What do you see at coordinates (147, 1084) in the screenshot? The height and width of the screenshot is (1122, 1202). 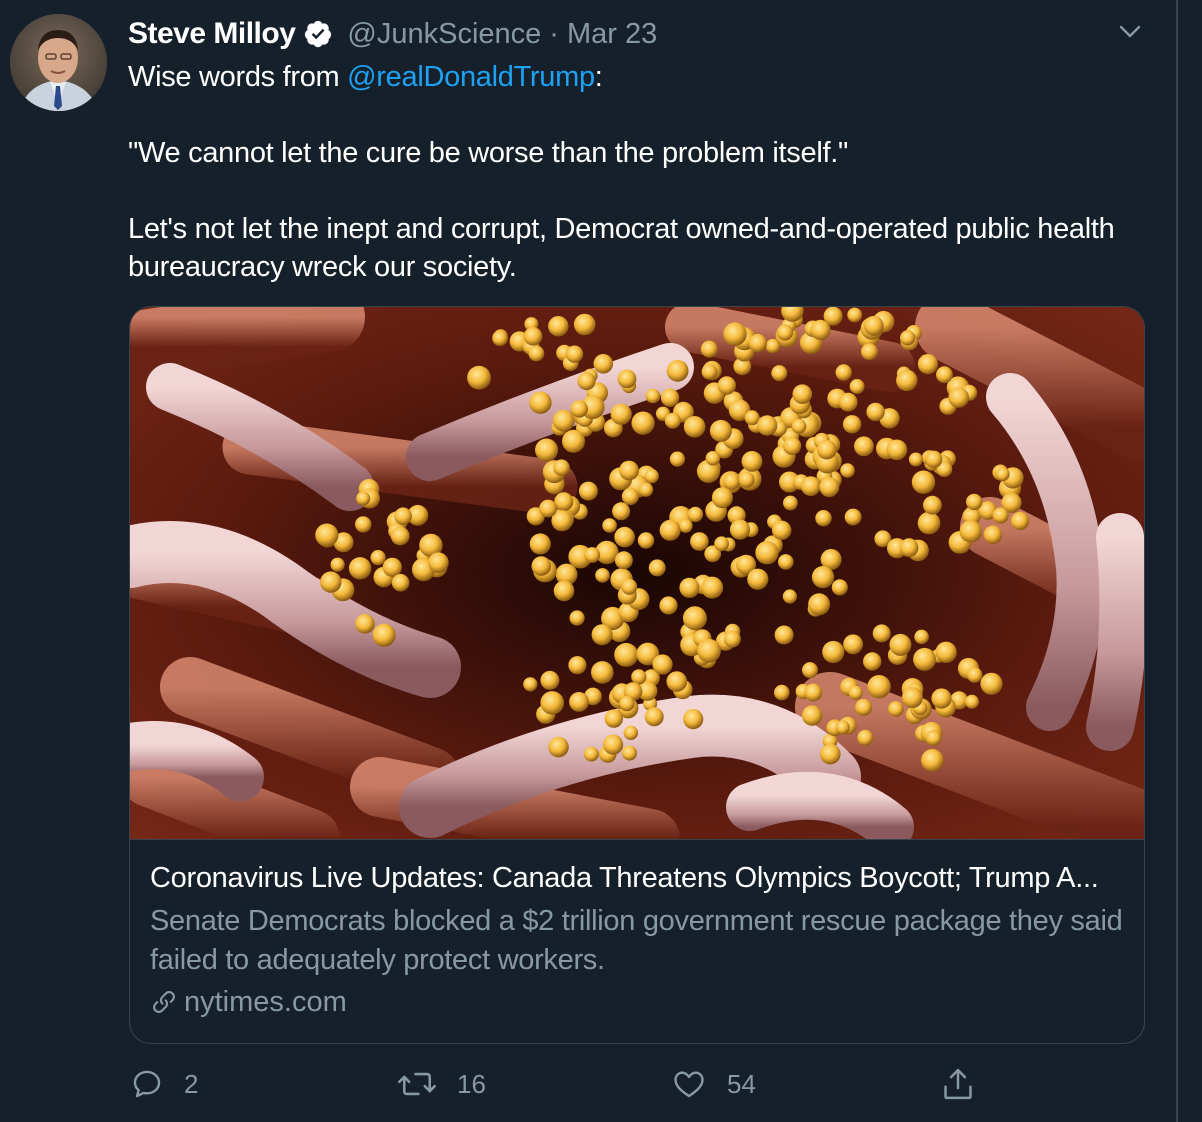 I see `reply-icon` at bounding box center [147, 1084].